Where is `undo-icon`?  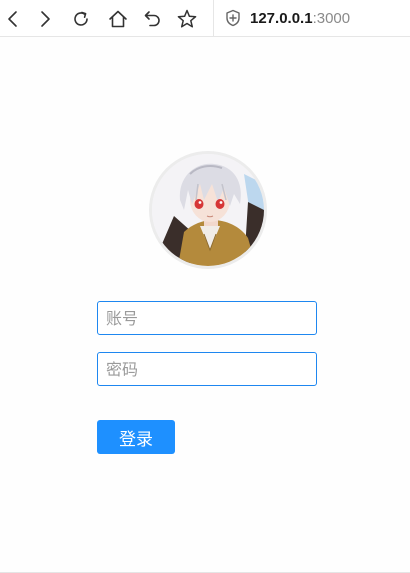
undo-icon is located at coordinates (153, 19).